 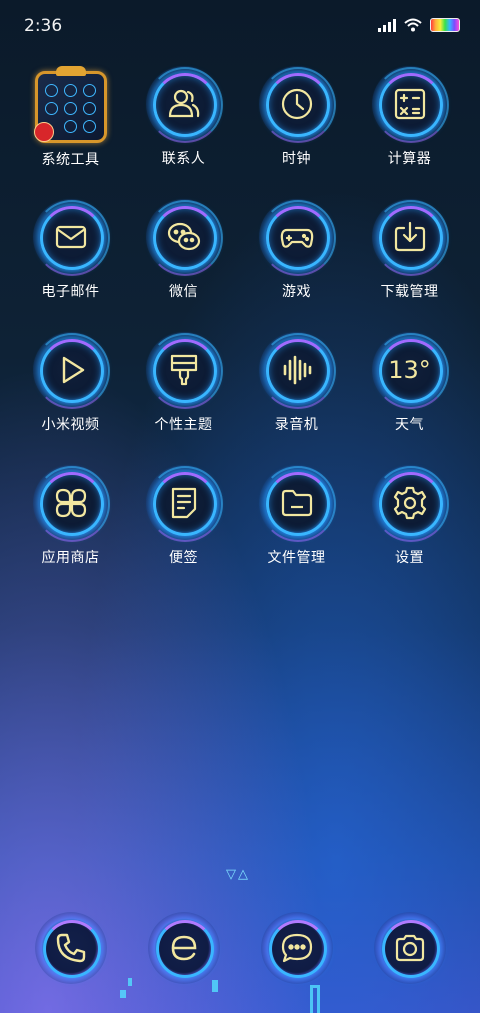 What do you see at coordinates (387, 25) in the screenshot?
I see `signal-icon` at bounding box center [387, 25].